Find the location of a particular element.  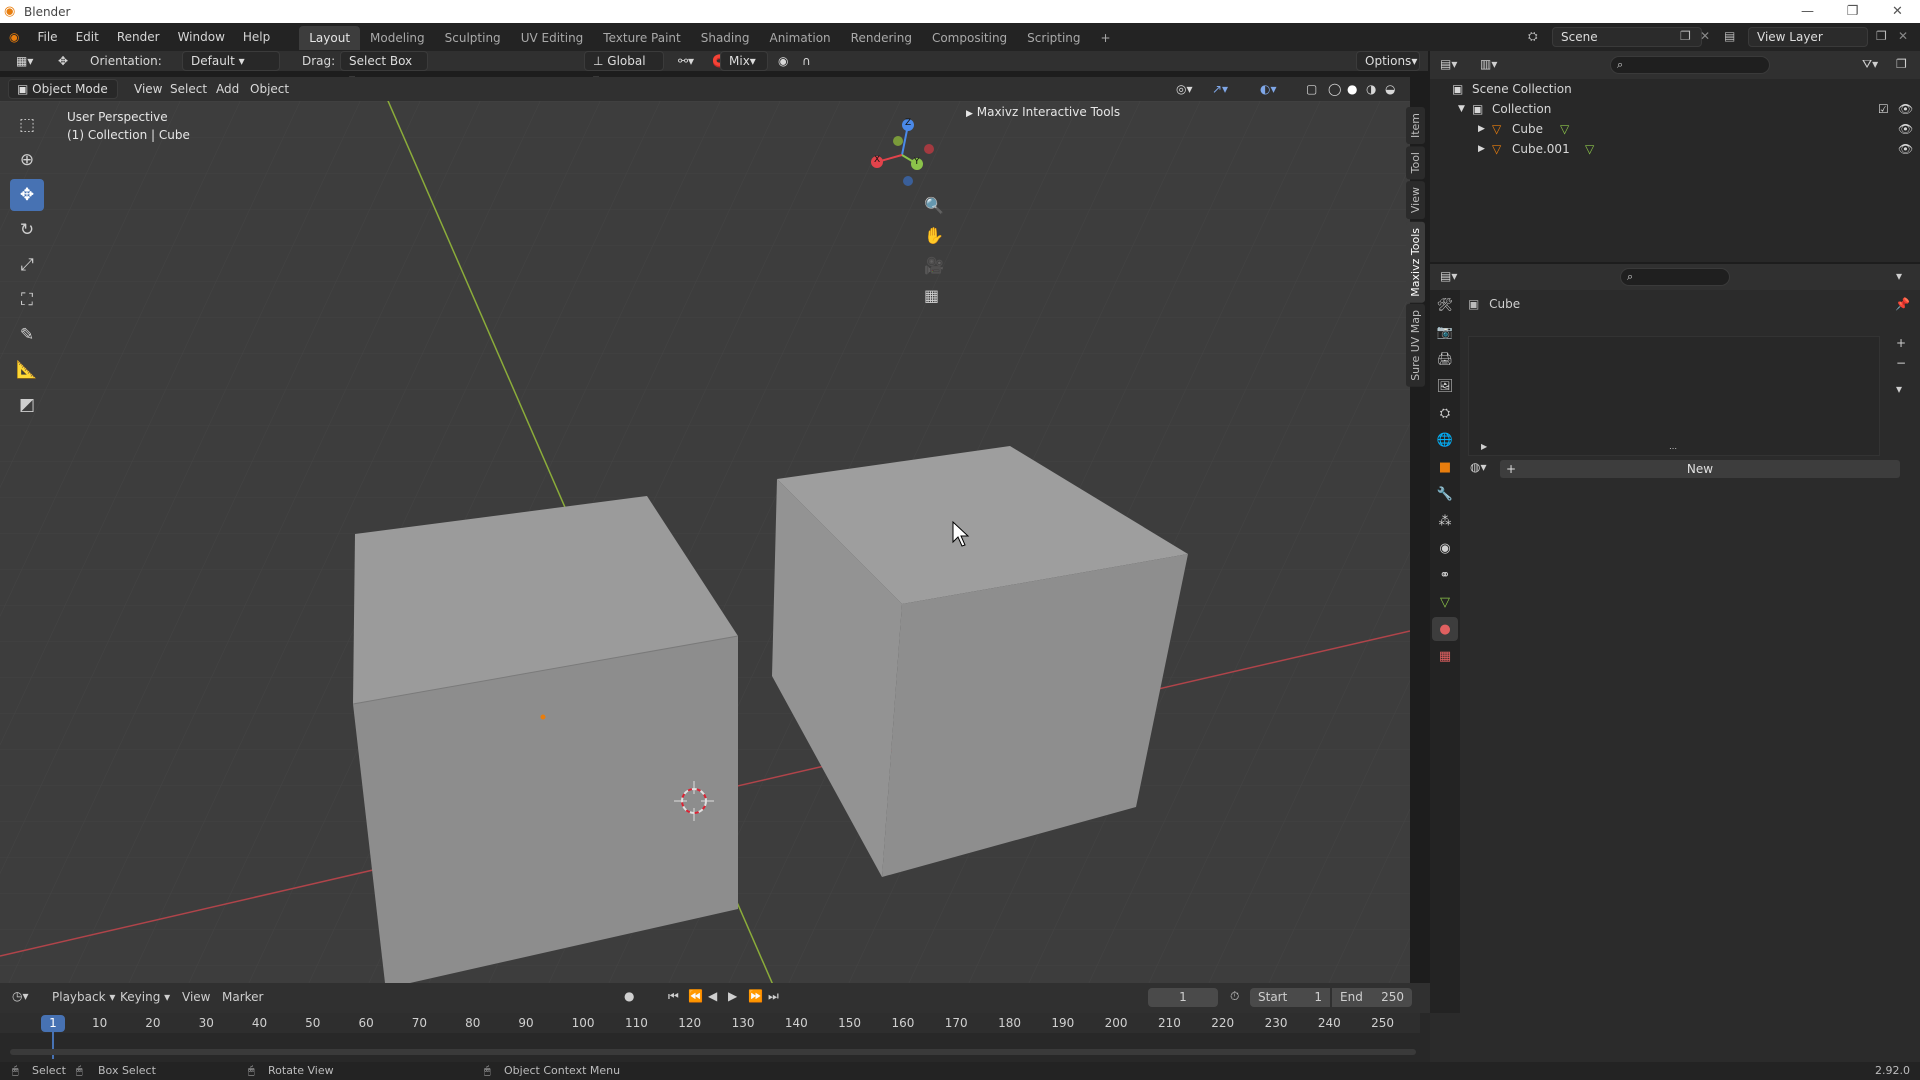

menu-render: Render is located at coordinates (138, 37).